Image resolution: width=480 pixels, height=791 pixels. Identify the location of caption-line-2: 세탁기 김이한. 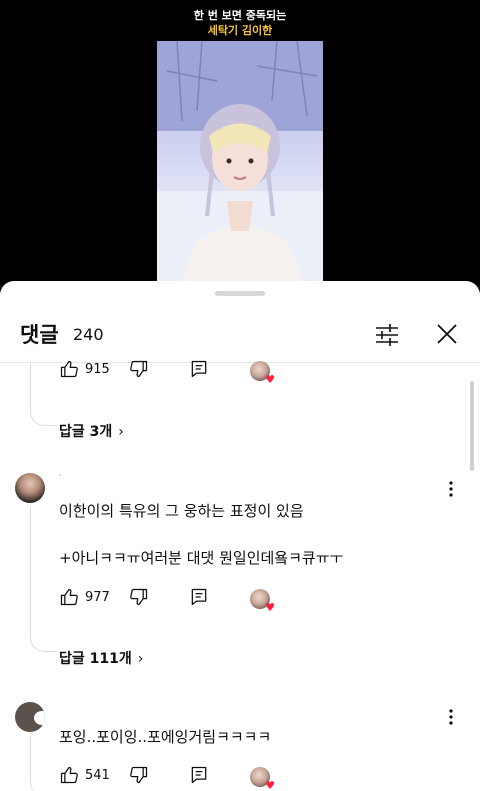
(240, 30).